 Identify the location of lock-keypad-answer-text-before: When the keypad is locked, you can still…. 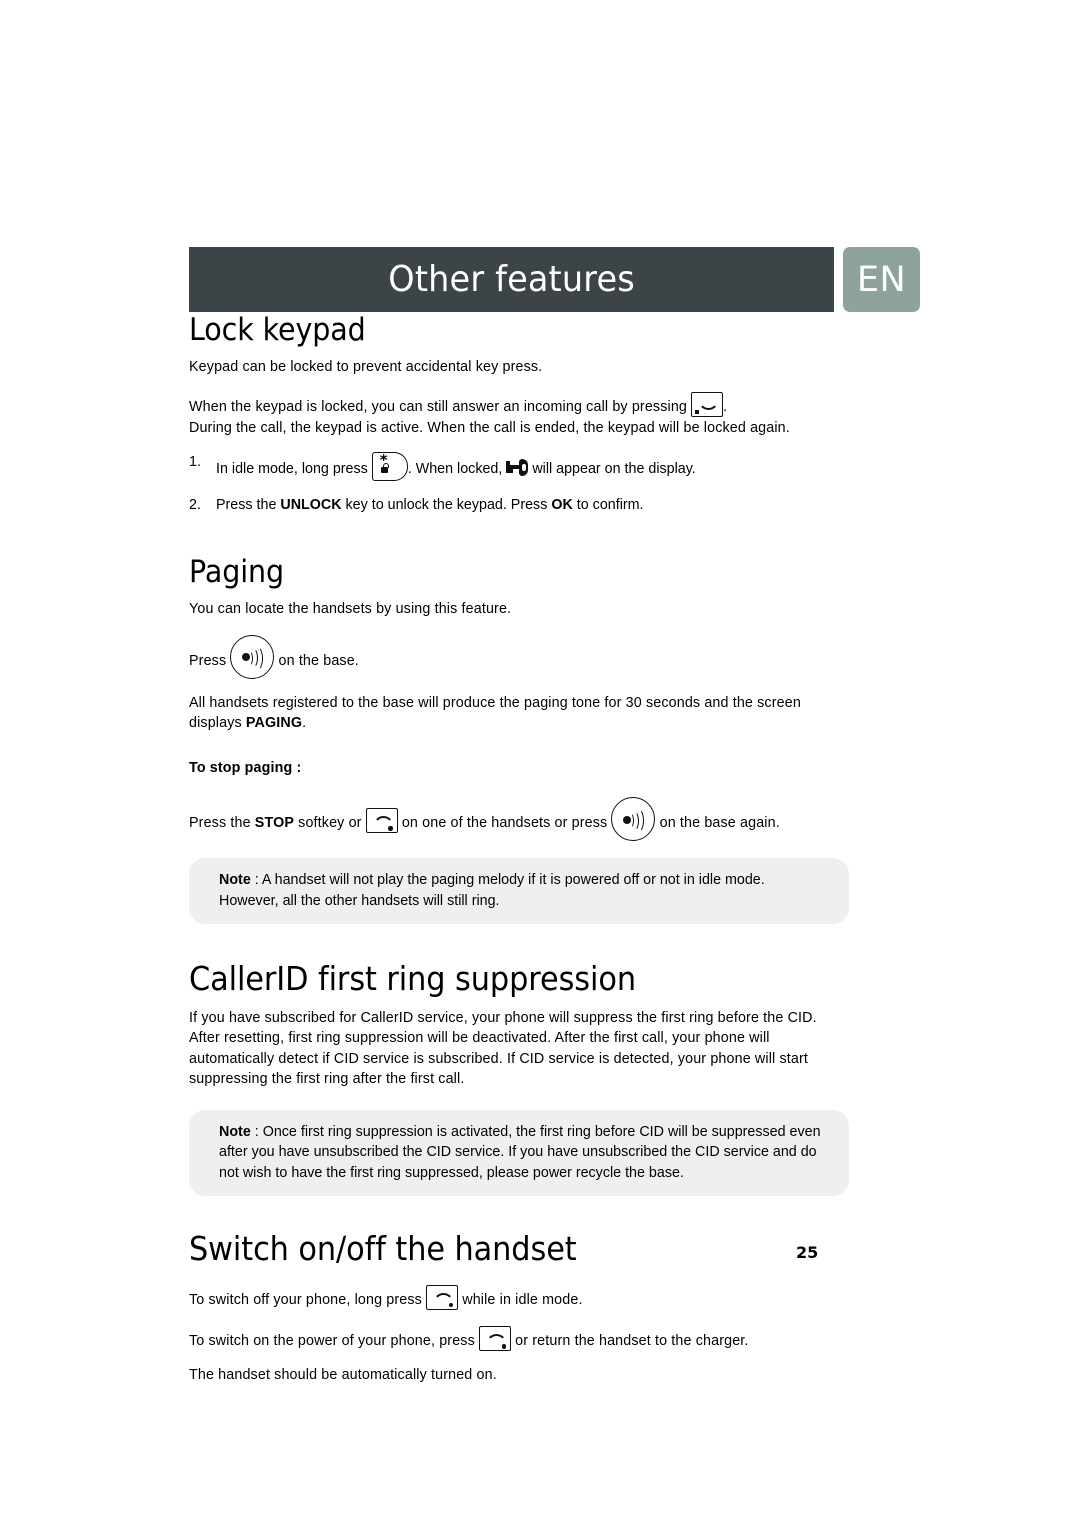
(438, 407).